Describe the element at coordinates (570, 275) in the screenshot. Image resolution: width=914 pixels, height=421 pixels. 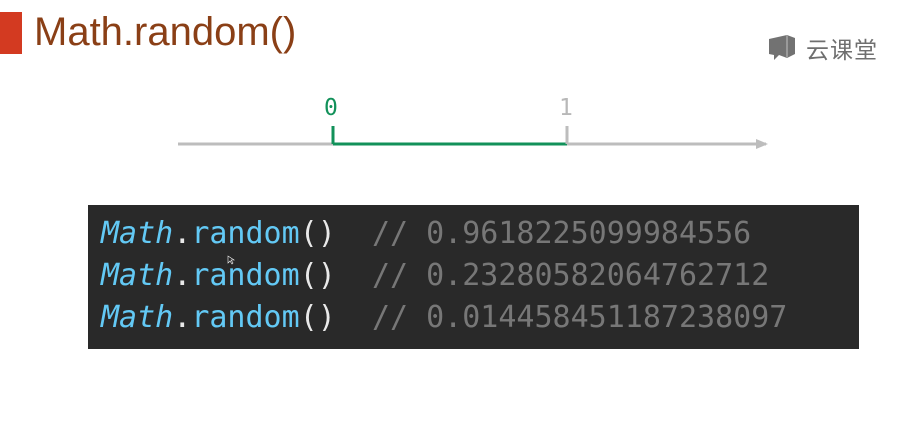
I see `code-comment: // 0.23280582064762712` at that location.